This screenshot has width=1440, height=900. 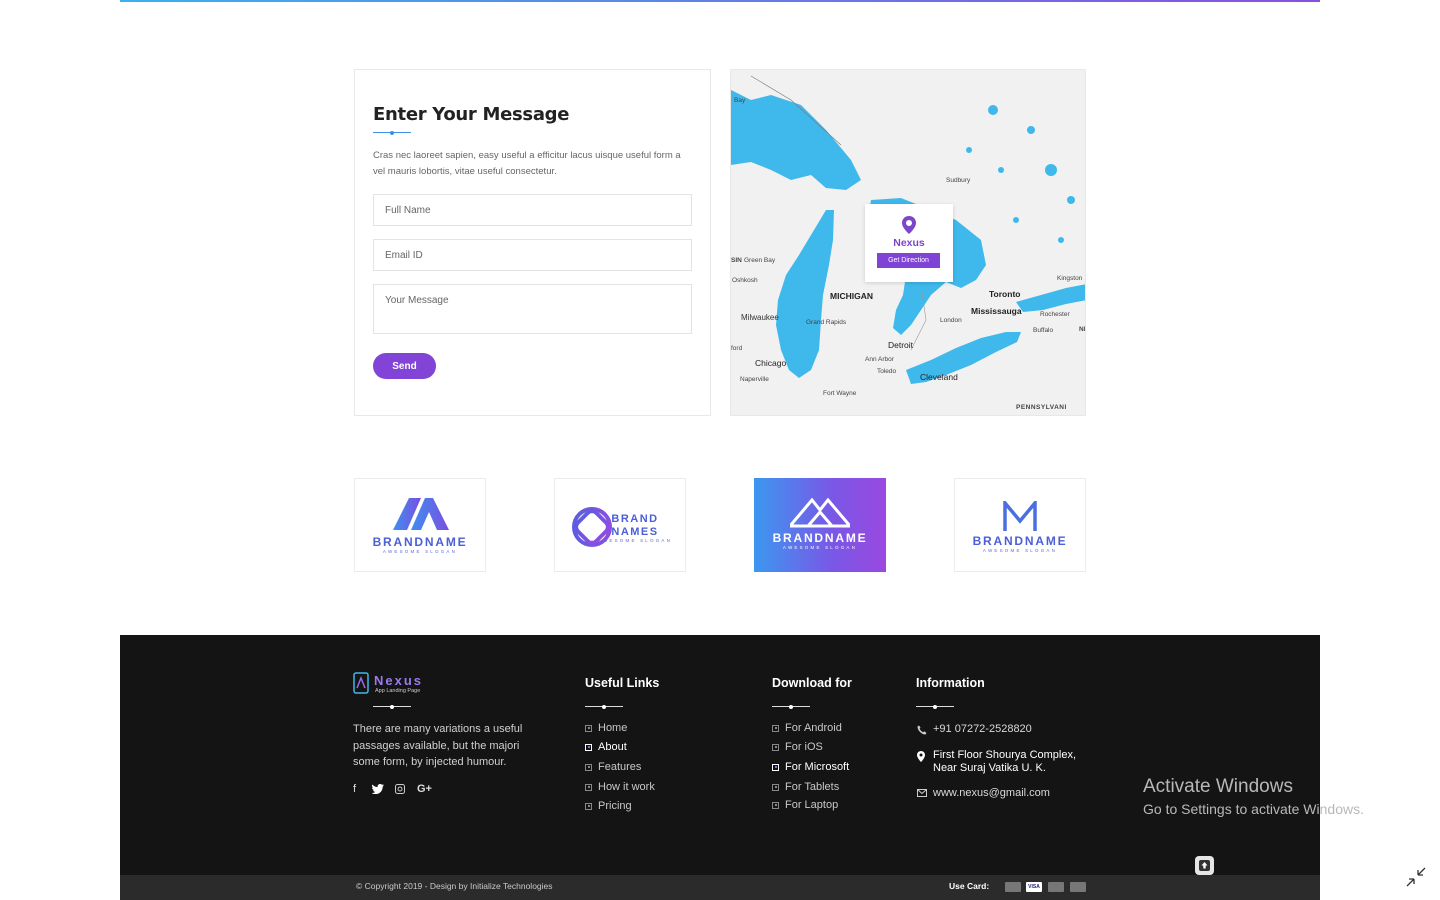 What do you see at coordinates (1218, 786) in the screenshot?
I see `activate-windows-title: Activate Windows` at bounding box center [1218, 786].